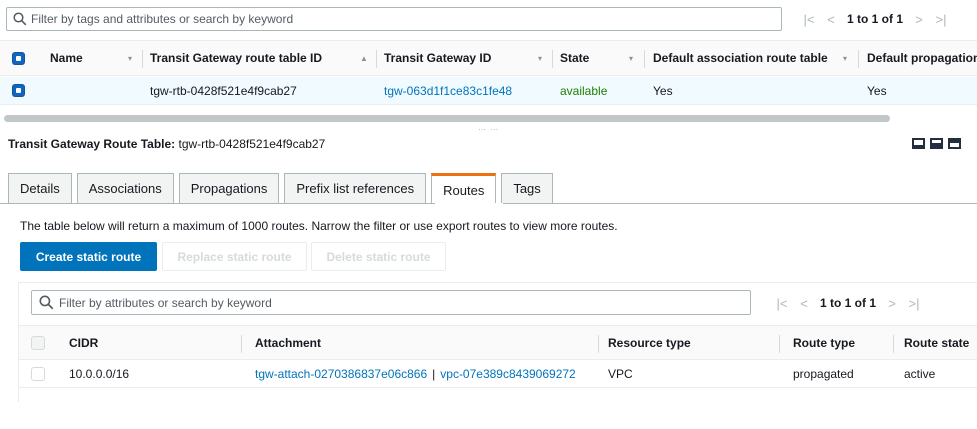 This screenshot has width=977, height=429. What do you see at coordinates (574, 58) in the screenshot?
I see `column-header-state: State` at bounding box center [574, 58].